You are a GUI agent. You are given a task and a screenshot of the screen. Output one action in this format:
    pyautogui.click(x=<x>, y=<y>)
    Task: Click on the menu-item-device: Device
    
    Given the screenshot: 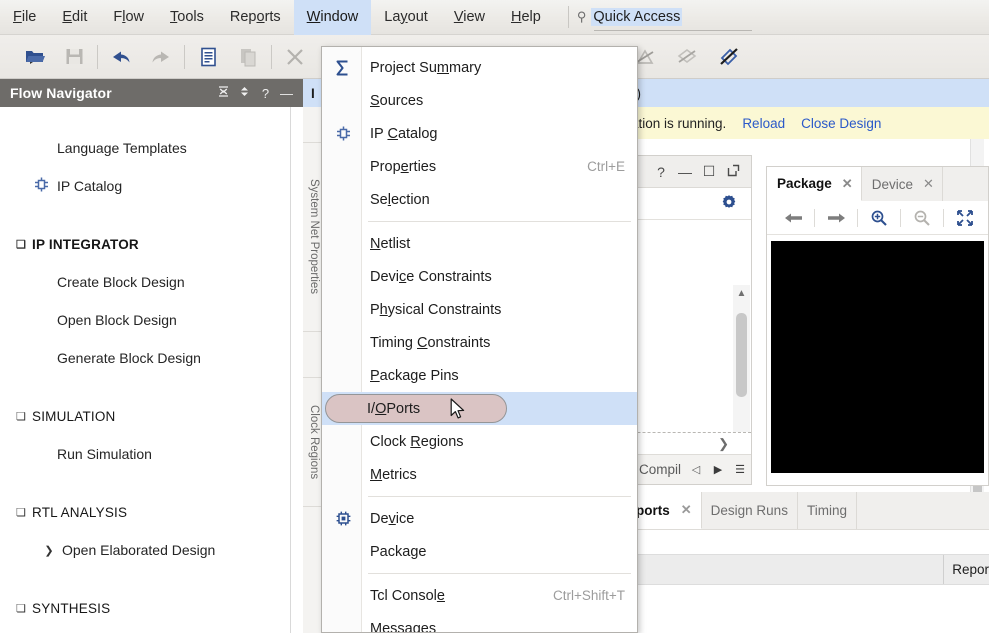 What is the action you would take?
    pyautogui.click(x=479, y=518)
    